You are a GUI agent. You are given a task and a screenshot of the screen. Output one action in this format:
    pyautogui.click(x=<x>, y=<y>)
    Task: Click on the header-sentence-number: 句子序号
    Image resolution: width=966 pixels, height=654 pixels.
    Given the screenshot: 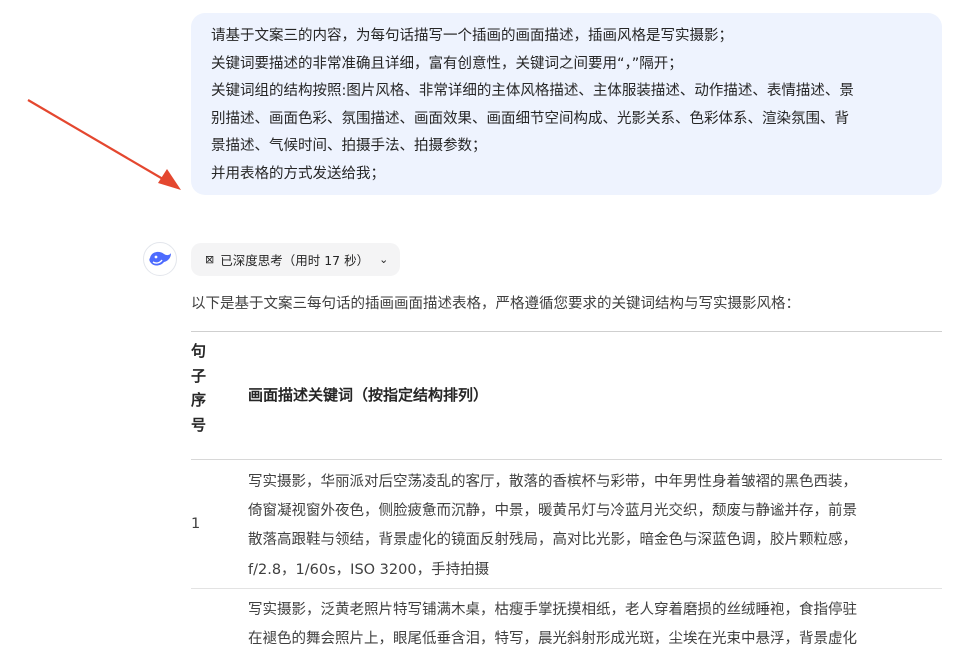 What is the action you would take?
    pyautogui.click(x=199, y=388)
    